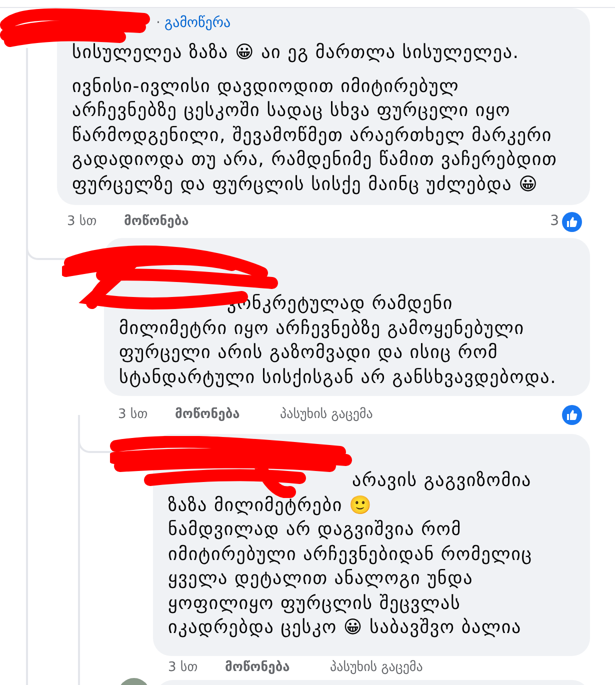 The width and height of the screenshot is (615, 685). What do you see at coordinates (296, 53) in the screenshot?
I see `comment-text: სისულელეა ზაზა 😀 აი ეგ მართლა სისულელეა.` at bounding box center [296, 53].